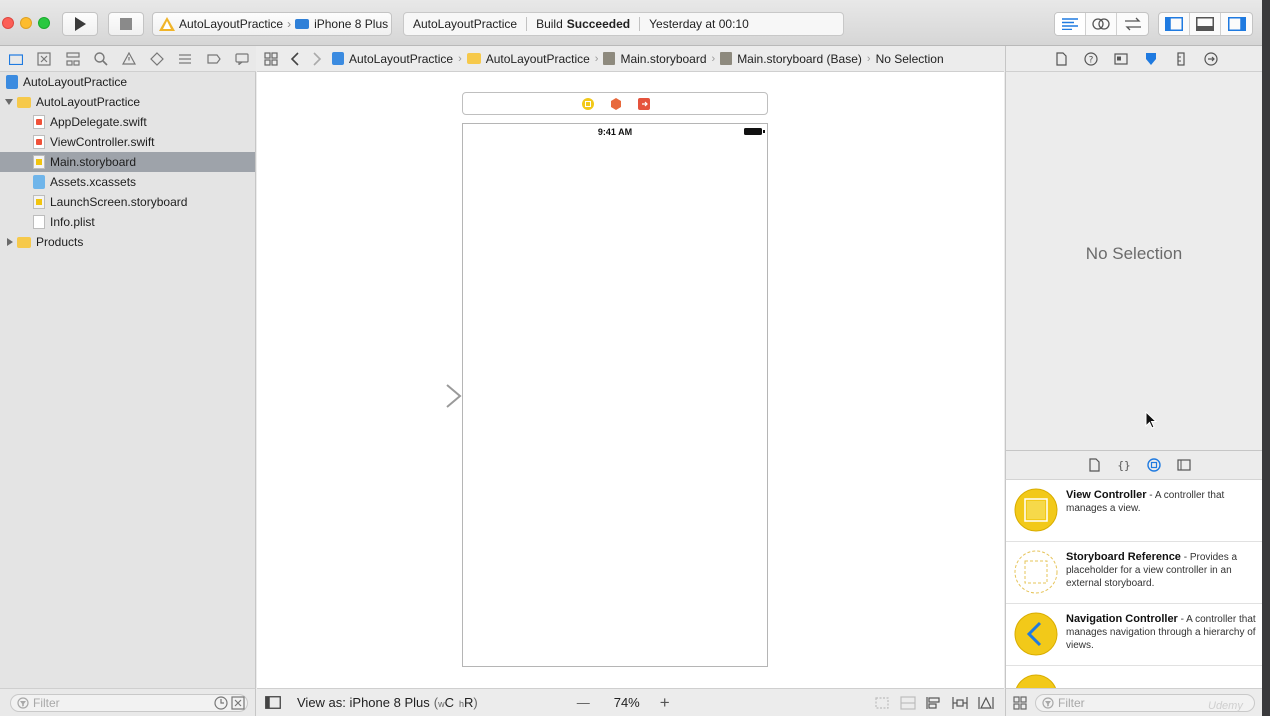  I want to click on message-icon, so click(242, 58).